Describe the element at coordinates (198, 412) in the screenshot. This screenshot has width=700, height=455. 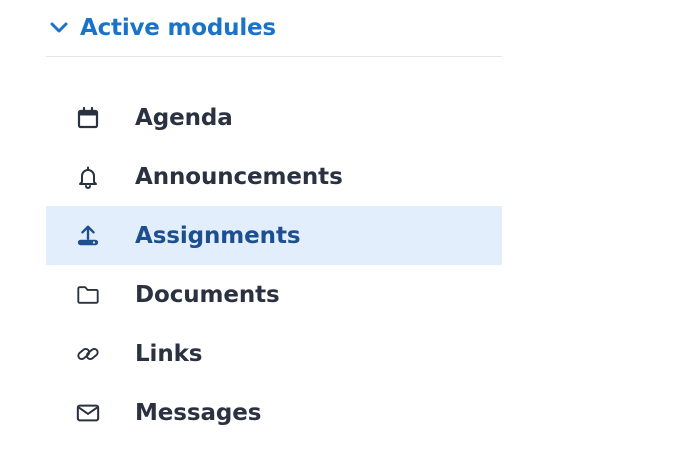
I see `module-item-label: Messages` at that location.